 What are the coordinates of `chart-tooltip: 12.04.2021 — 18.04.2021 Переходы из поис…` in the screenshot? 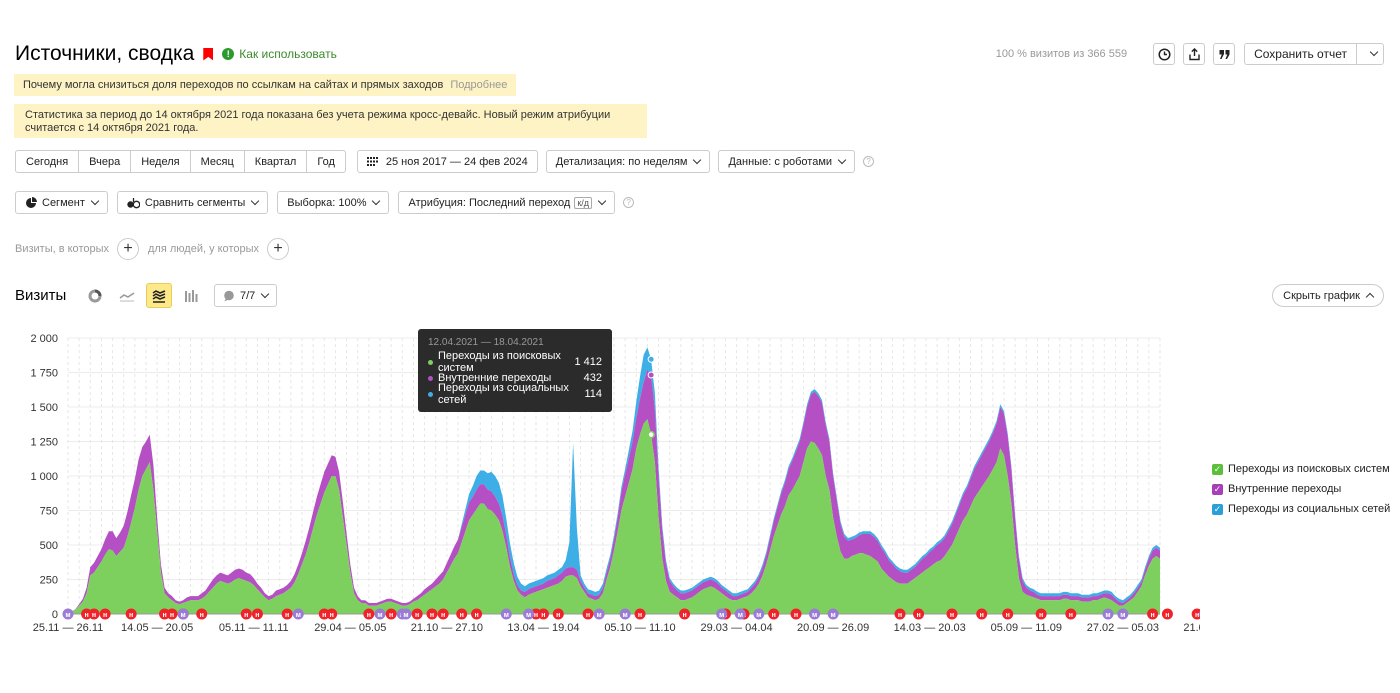 It's located at (515, 370).